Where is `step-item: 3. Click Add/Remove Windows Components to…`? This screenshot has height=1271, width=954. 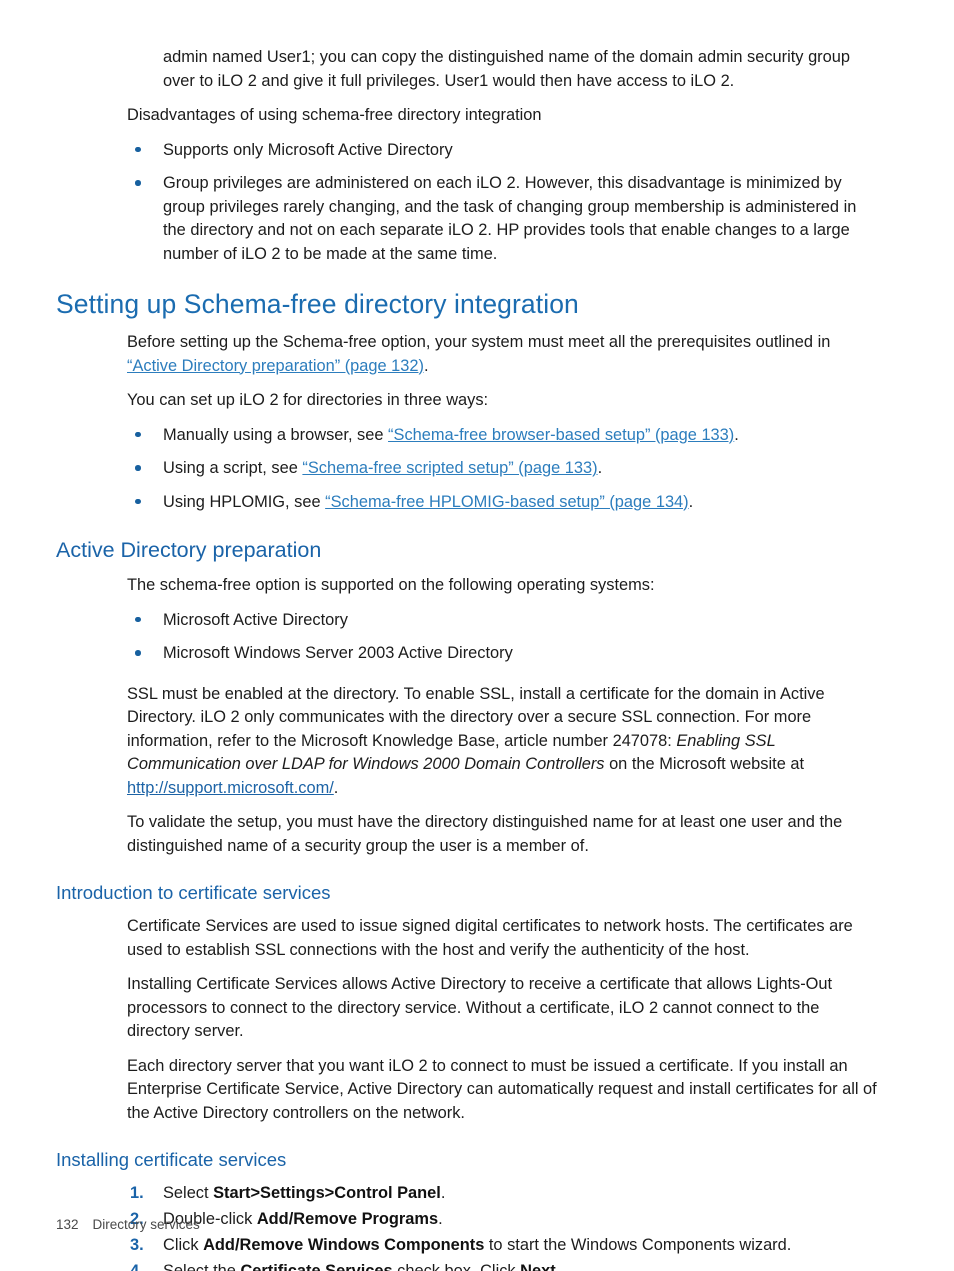 step-item: 3. Click Add/Remove Windows Components to… is located at coordinates (505, 1246).